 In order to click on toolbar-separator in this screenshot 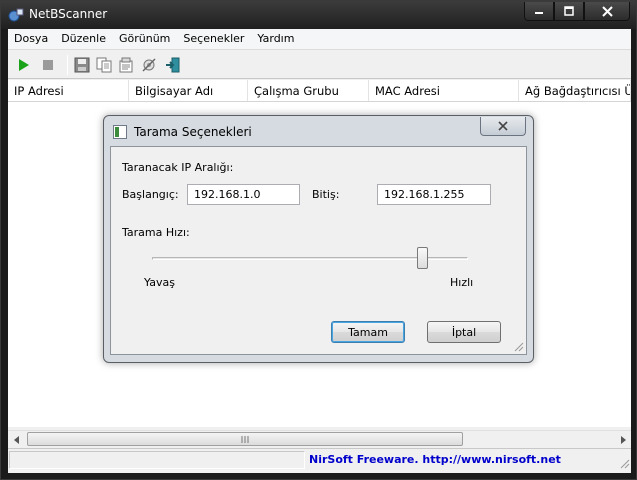, I will do `click(67, 65)`.